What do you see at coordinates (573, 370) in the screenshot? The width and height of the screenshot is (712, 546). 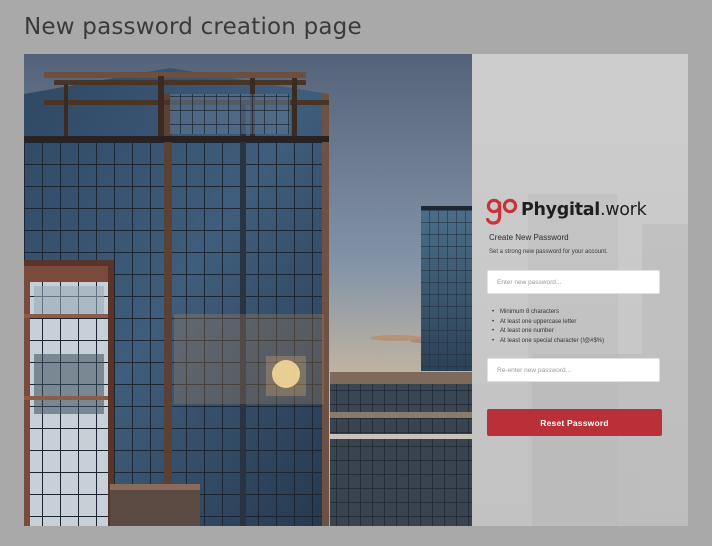 I see `confirm-password-input` at bounding box center [573, 370].